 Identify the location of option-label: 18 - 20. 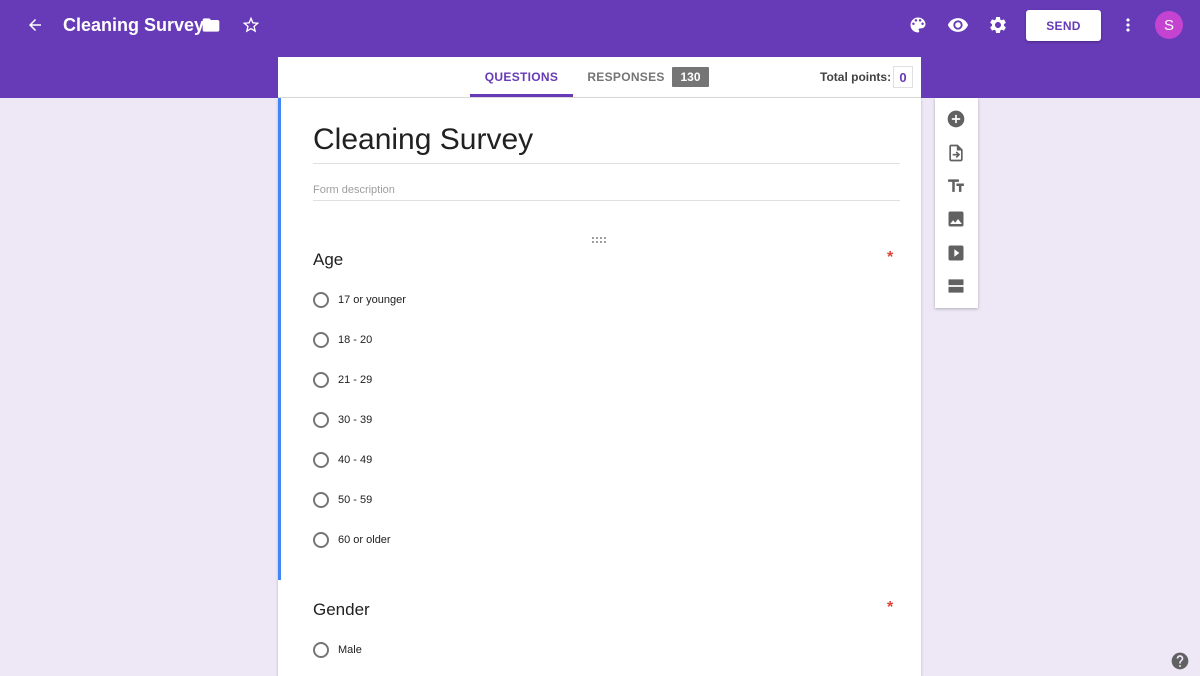
(355, 340).